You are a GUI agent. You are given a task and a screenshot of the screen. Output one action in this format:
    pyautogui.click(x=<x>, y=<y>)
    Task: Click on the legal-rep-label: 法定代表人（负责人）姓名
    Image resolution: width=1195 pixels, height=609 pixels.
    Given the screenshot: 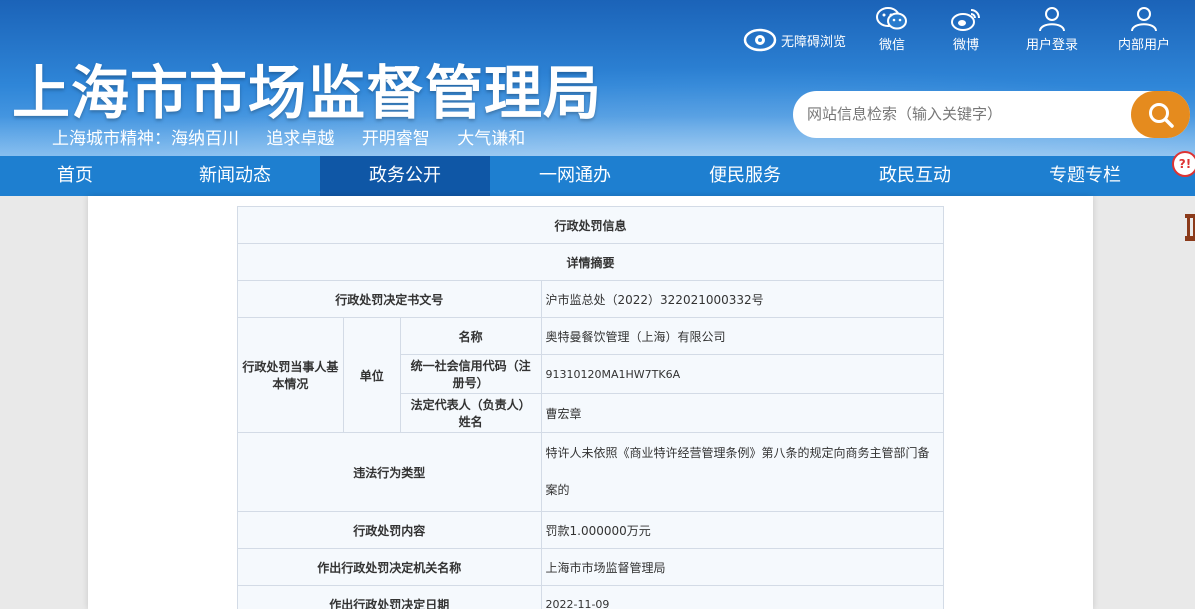 What is the action you would take?
    pyautogui.click(x=470, y=413)
    